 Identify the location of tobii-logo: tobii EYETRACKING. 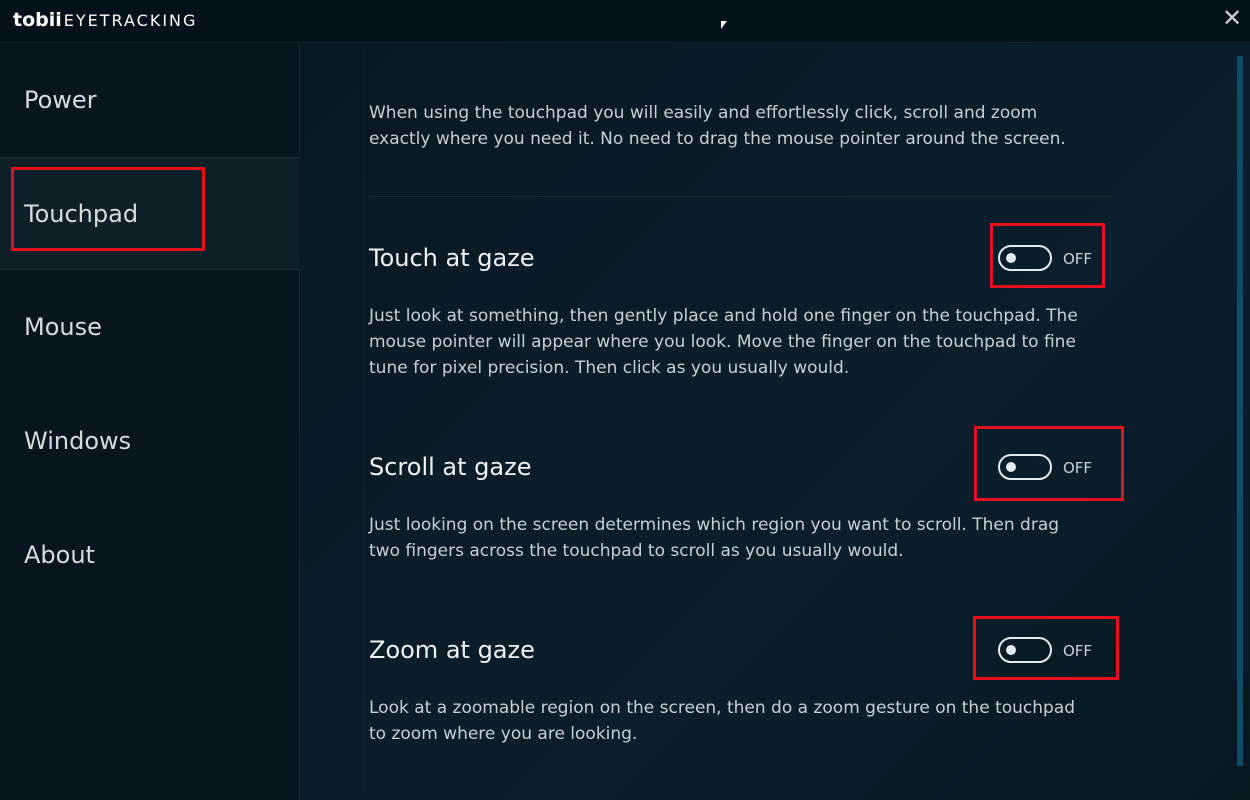
(105, 20).